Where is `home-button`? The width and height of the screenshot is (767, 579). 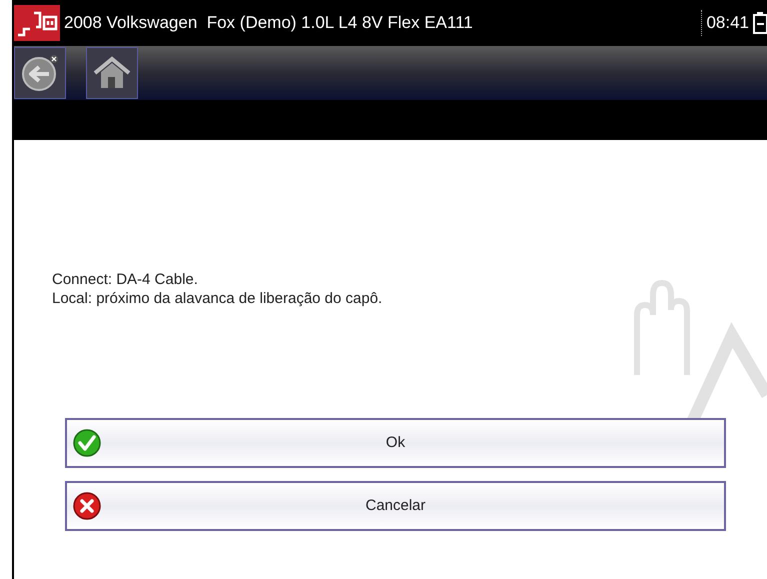
home-button is located at coordinates (112, 73).